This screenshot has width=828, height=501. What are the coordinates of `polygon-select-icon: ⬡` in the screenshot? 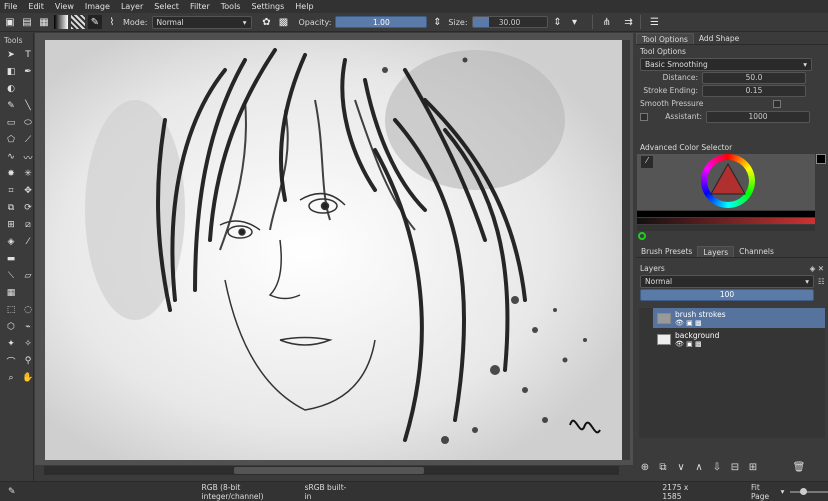 It's located at (11, 327).